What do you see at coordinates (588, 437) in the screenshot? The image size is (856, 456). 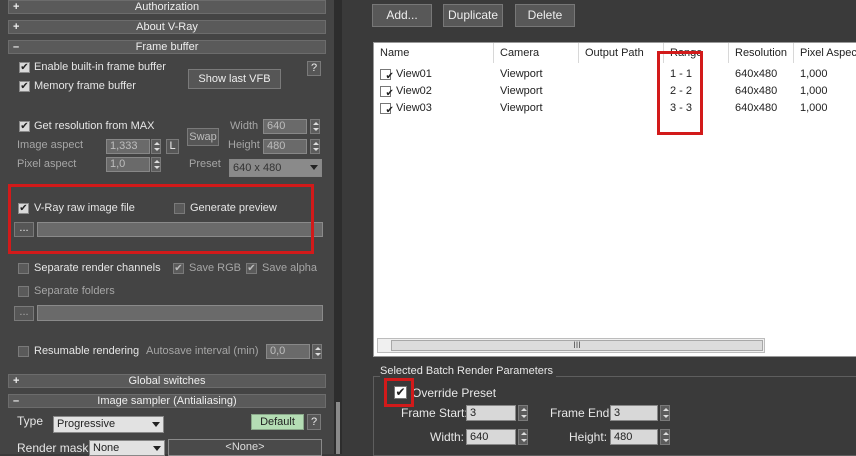 I see `height-label: Height:` at bounding box center [588, 437].